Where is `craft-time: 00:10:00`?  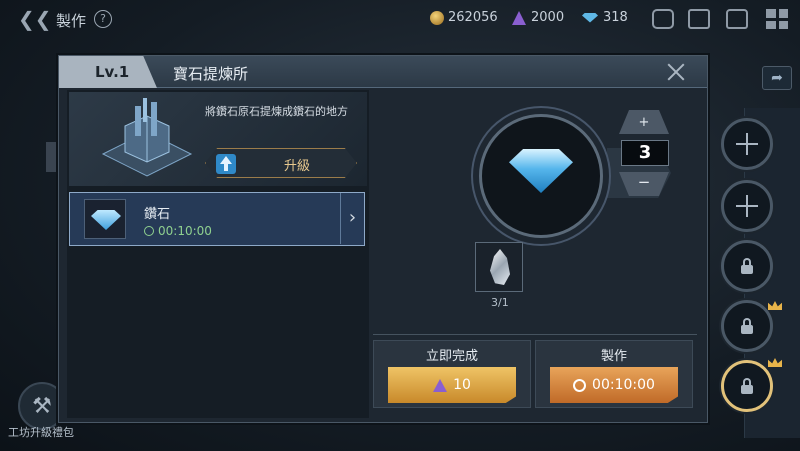
craft-time: 00:10:00 is located at coordinates (623, 385).